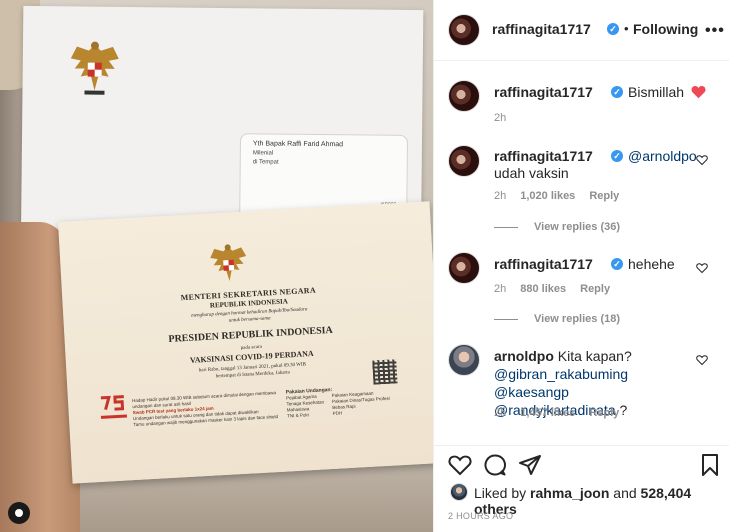 The height and width of the screenshot is (532, 729). What do you see at coordinates (665, 29) in the screenshot?
I see `following-button: Following` at bounding box center [665, 29].